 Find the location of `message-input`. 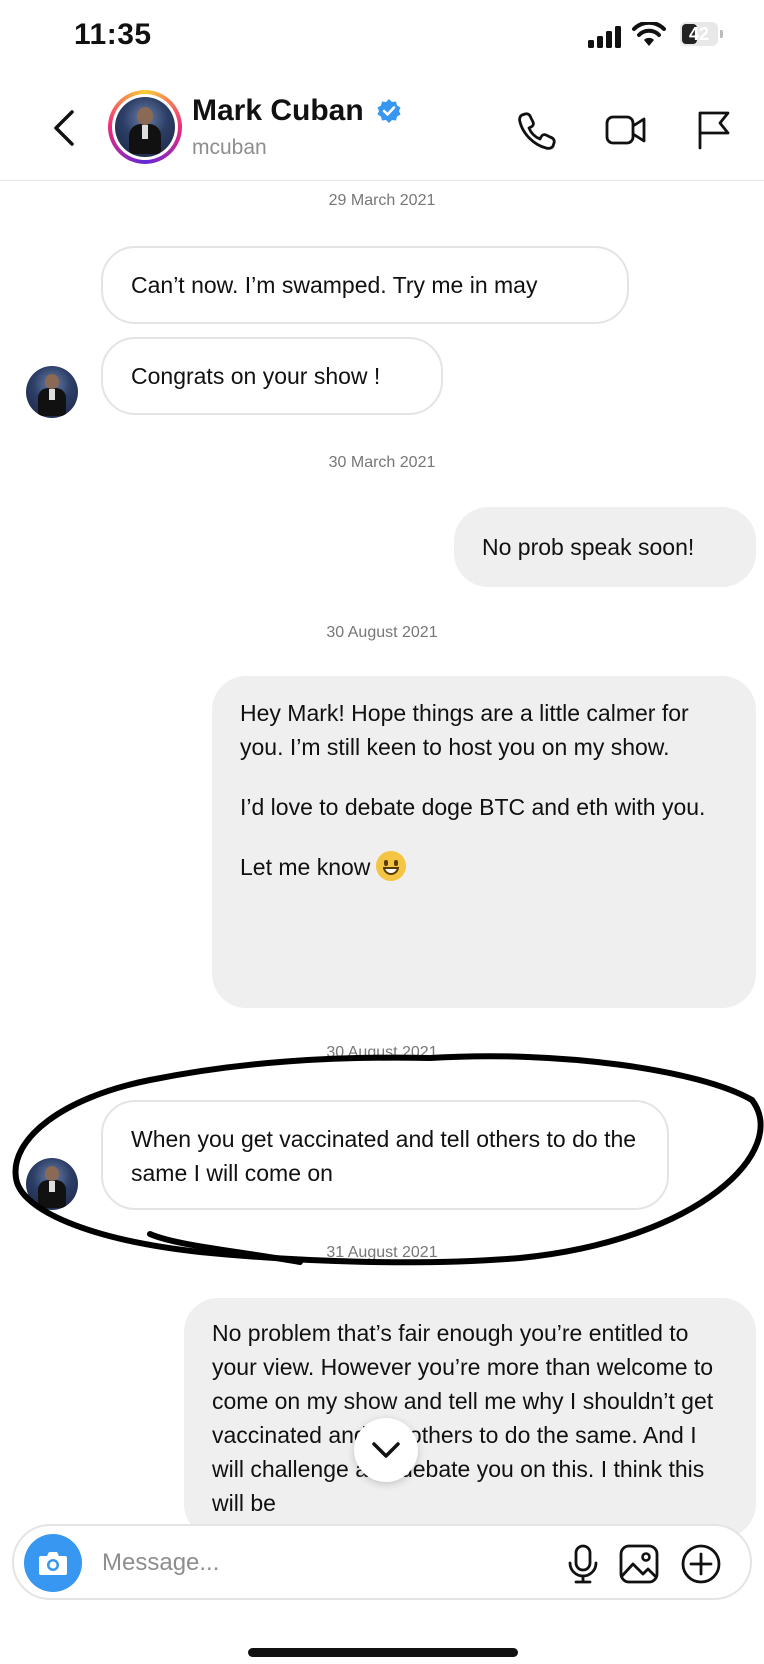

message-input is located at coordinates (312, 1563).